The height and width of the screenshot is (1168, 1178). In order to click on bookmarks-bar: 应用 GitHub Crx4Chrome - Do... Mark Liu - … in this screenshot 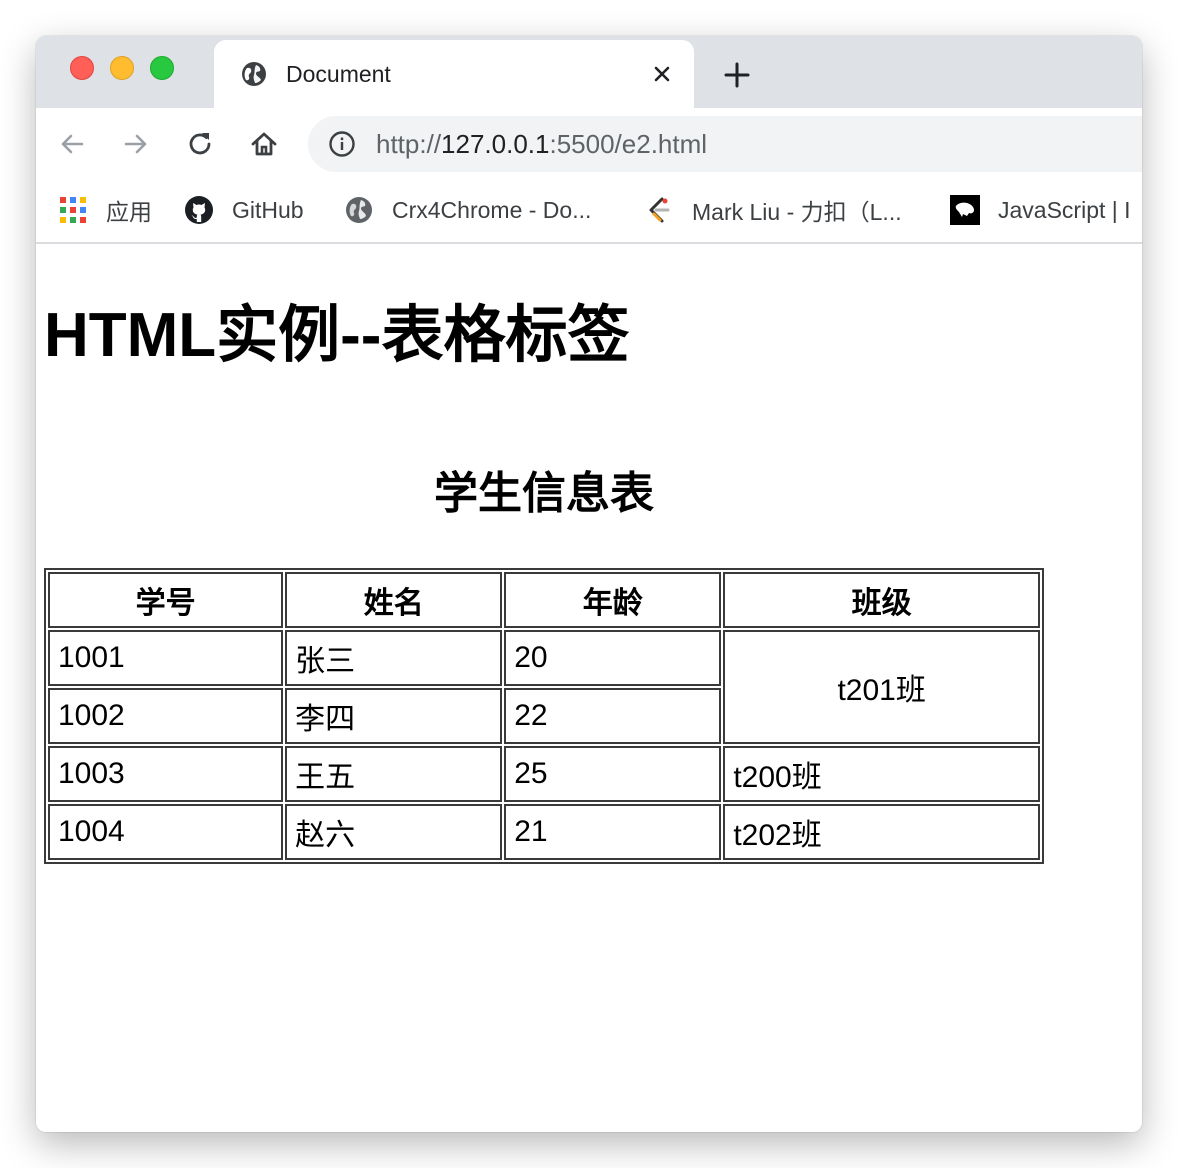, I will do `click(589, 212)`.